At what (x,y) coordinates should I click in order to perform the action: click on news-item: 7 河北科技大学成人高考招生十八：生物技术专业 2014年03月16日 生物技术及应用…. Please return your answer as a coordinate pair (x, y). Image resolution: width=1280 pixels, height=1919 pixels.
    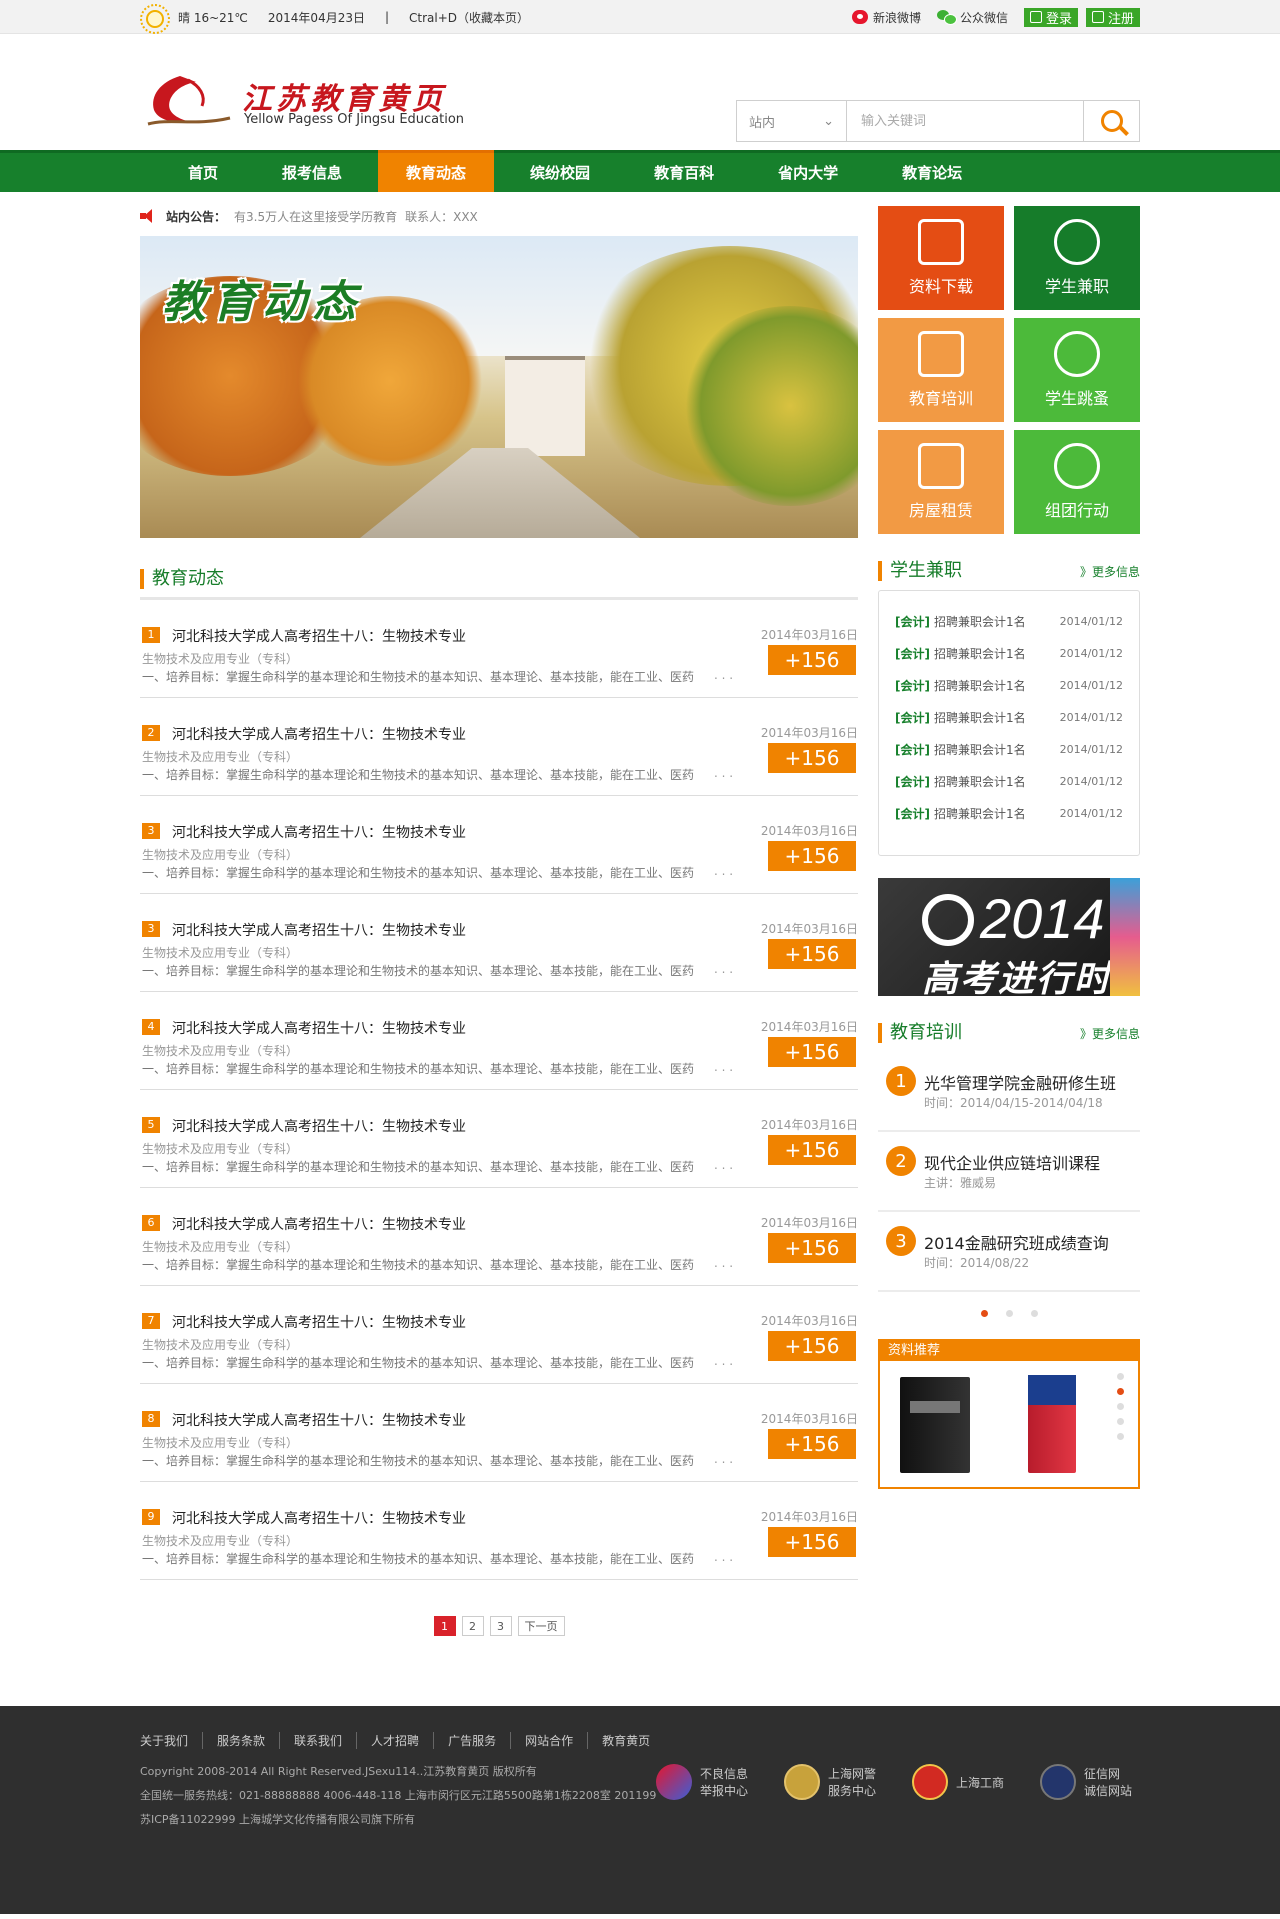
    Looking at the image, I should click on (499, 1335).